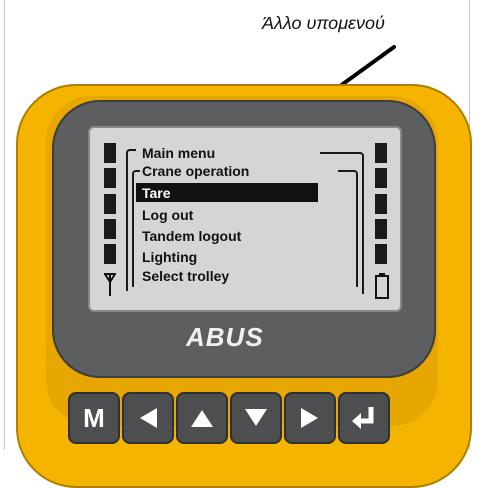  What do you see at coordinates (348, 228) in the screenshot?
I see `submenu-bracket-right` at bounding box center [348, 228].